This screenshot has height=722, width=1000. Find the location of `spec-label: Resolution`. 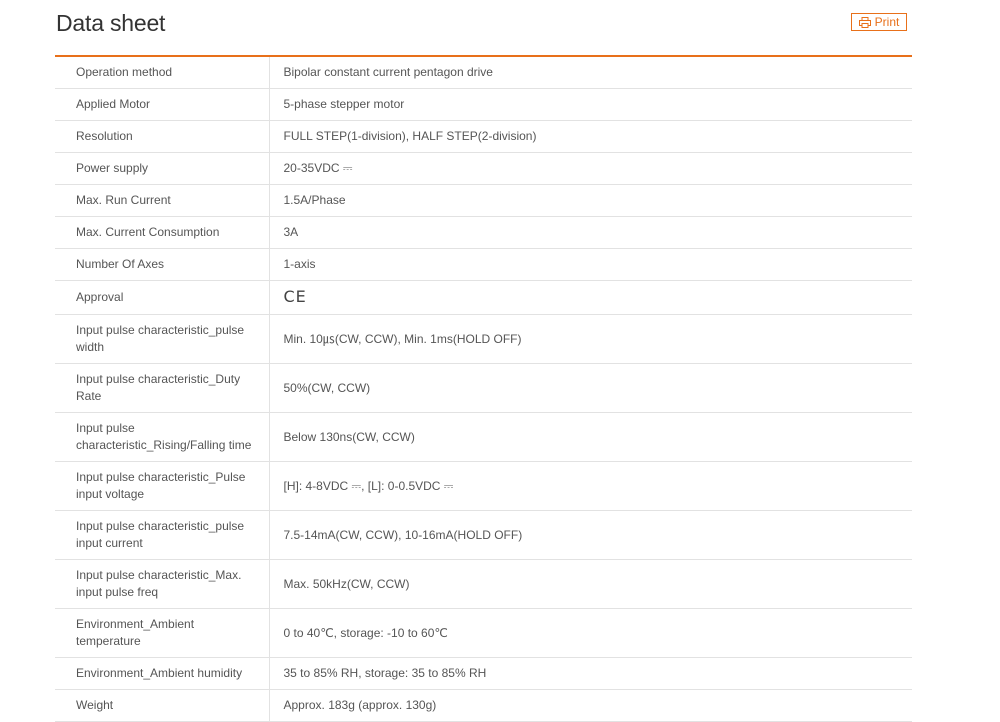

spec-label: Resolution is located at coordinates (162, 136).